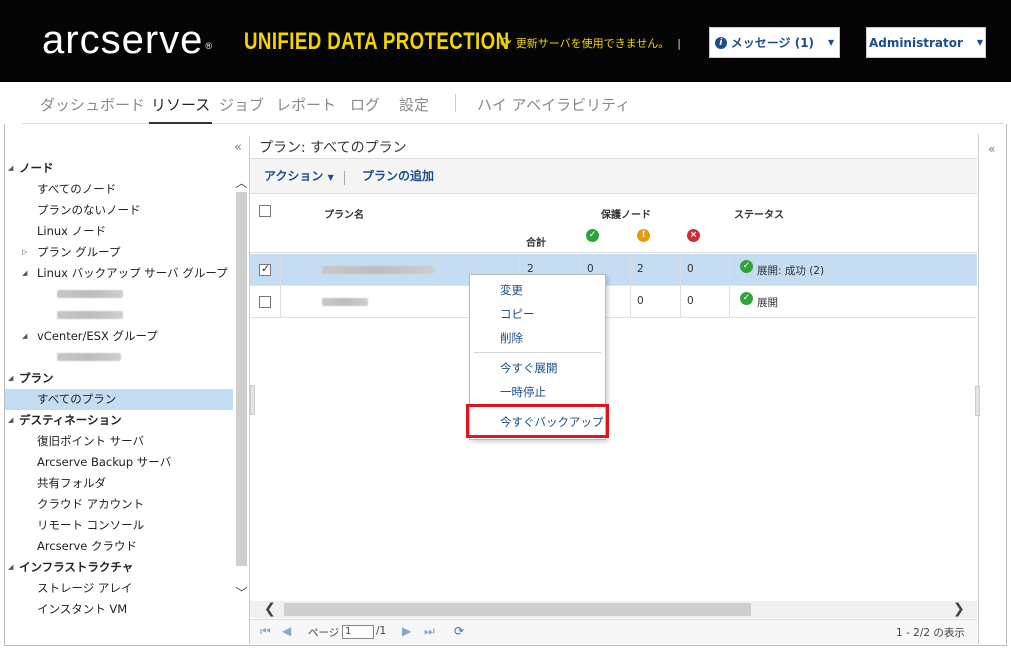  I want to click on scroll-right-icon: ❯, so click(959, 609).